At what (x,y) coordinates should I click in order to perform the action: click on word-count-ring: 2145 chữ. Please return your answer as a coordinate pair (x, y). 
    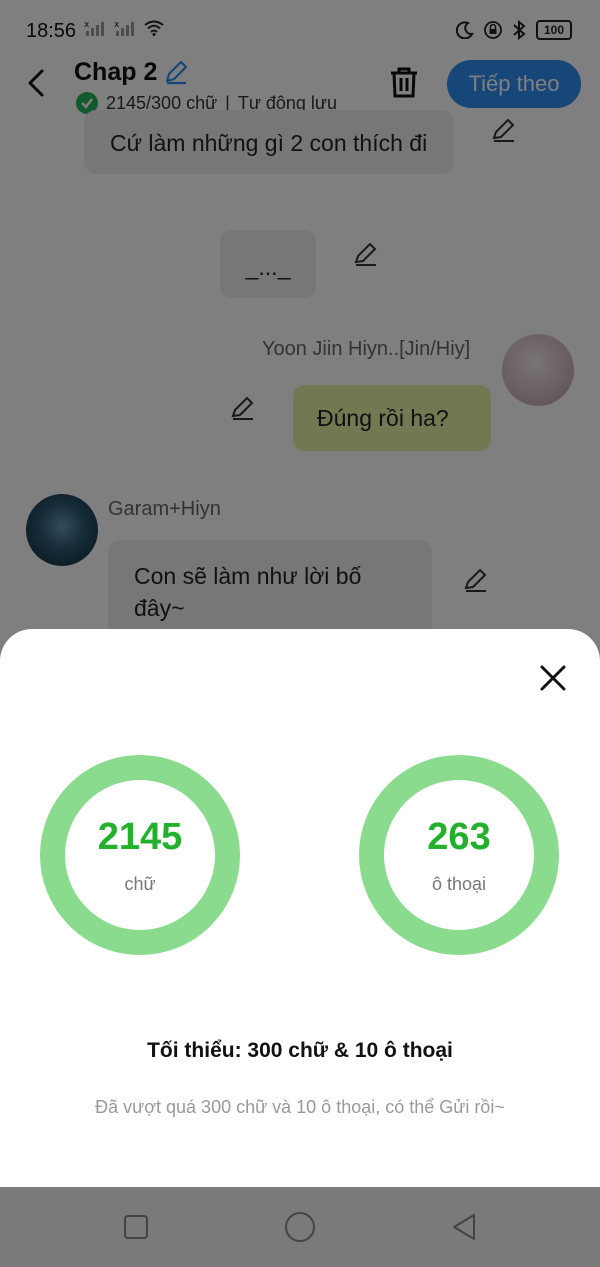
    Looking at the image, I should click on (140, 855).